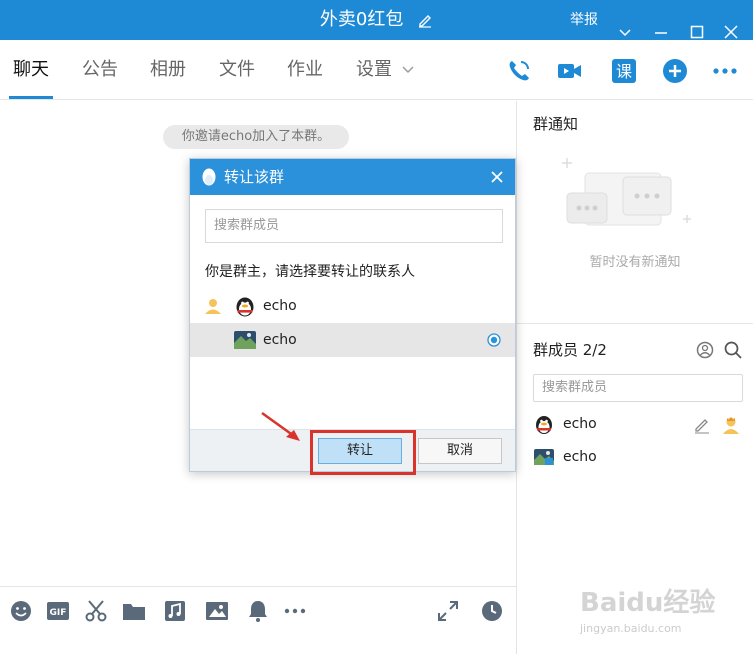  I want to click on notice-title: 群通知, so click(556, 124).